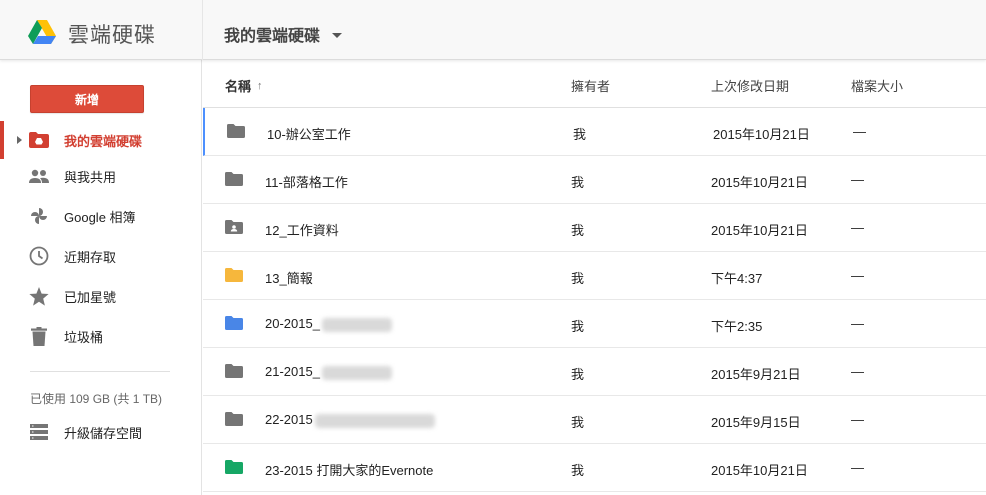 The height and width of the screenshot is (495, 986). I want to click on file-modified: 2015年9月21日, so click(756, 374).